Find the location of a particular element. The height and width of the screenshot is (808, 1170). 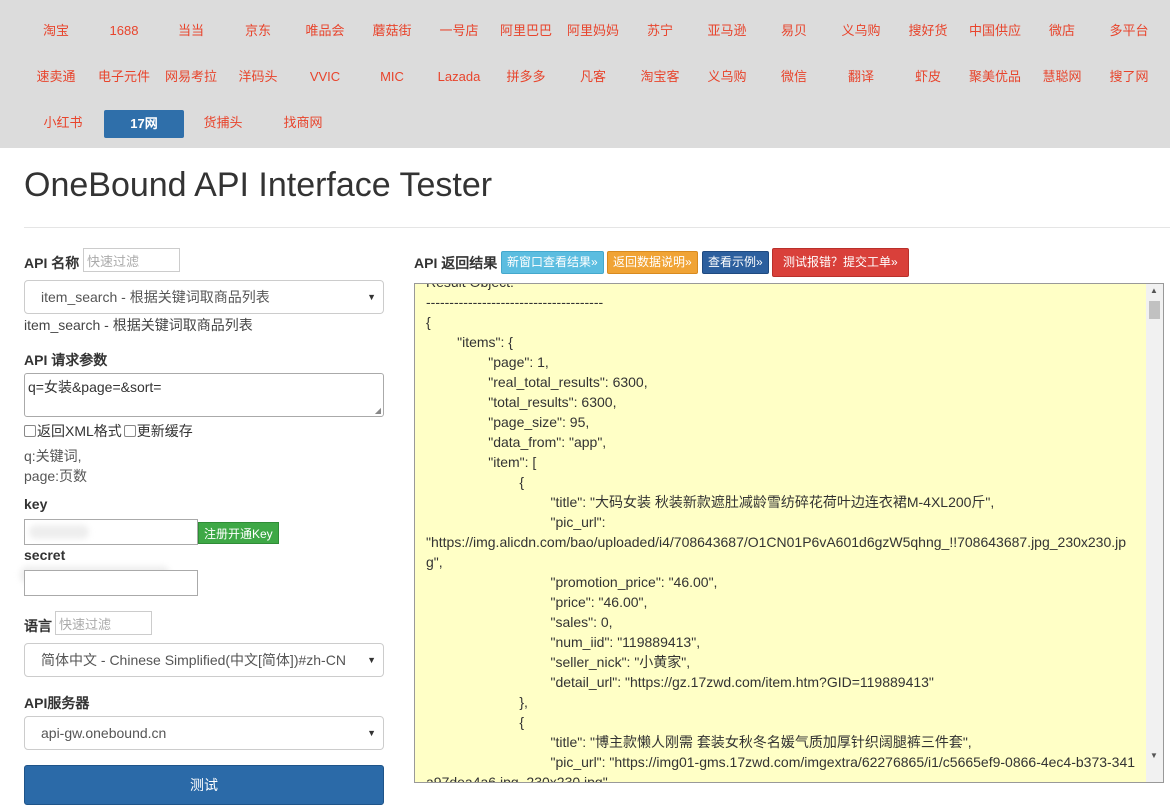

resize-grip-icon: ◢ is located at coordinates (378, 410).